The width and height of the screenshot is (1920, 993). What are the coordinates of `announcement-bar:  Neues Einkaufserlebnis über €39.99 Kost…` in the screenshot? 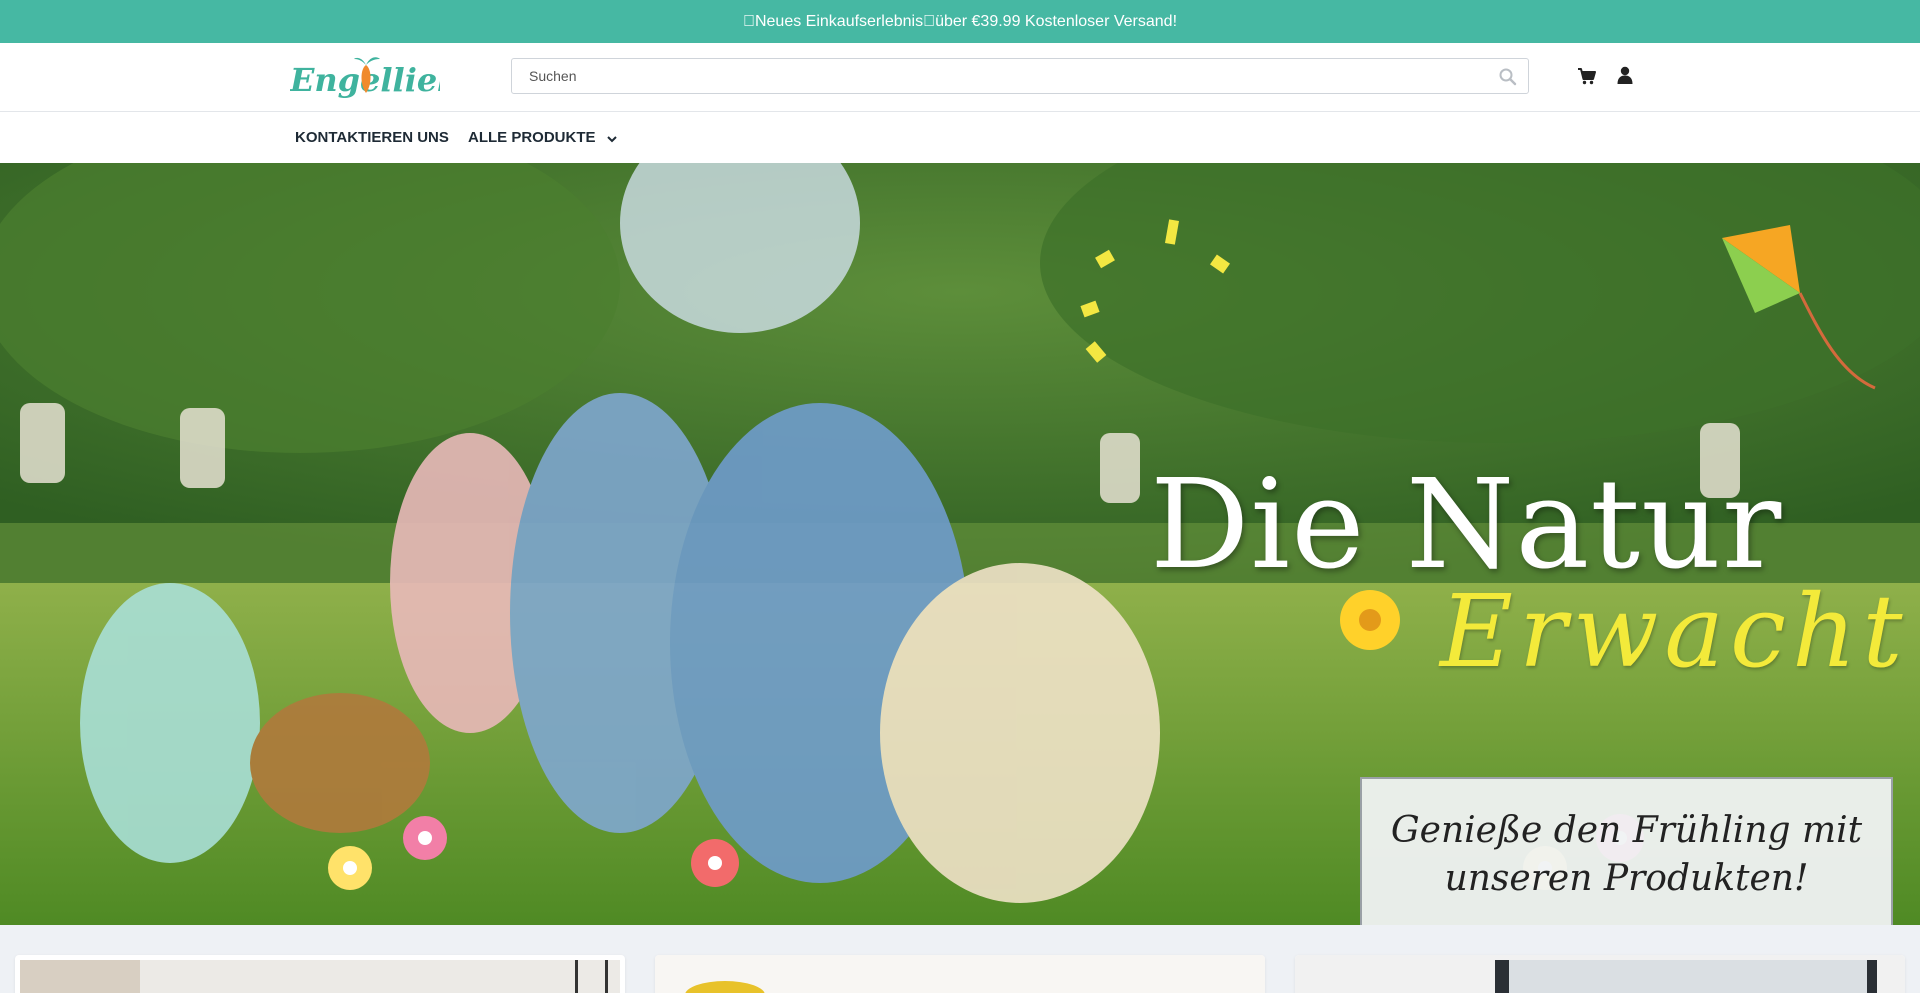 It's located at (960, 21).